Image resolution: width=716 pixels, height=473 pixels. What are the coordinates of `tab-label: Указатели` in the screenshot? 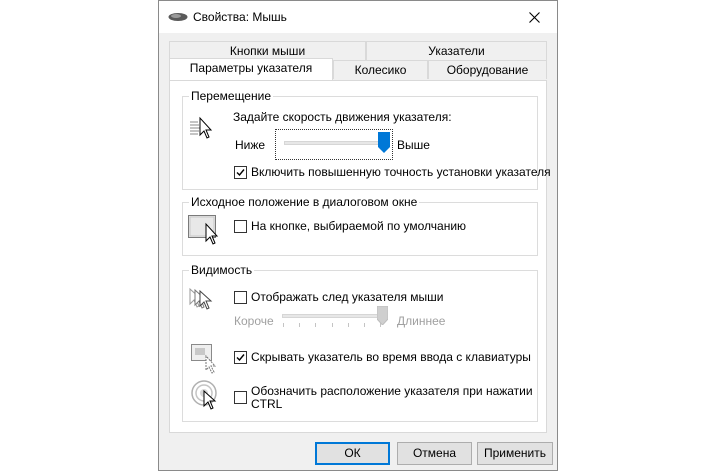 It's located at (456, 51).